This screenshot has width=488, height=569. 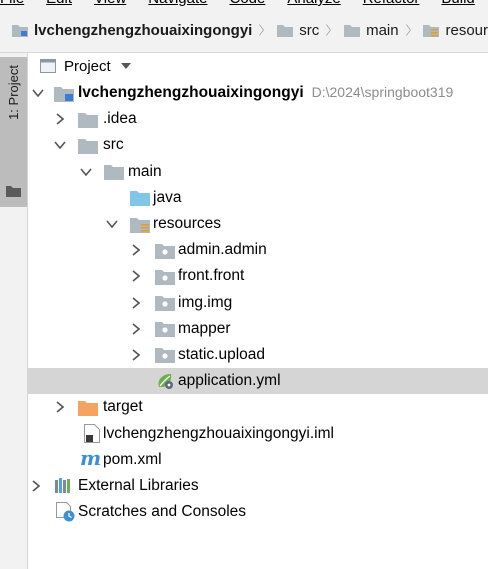 I want to click on root-name: lvchengzhengzhouaixingongyi, so click(x=191, y=93).